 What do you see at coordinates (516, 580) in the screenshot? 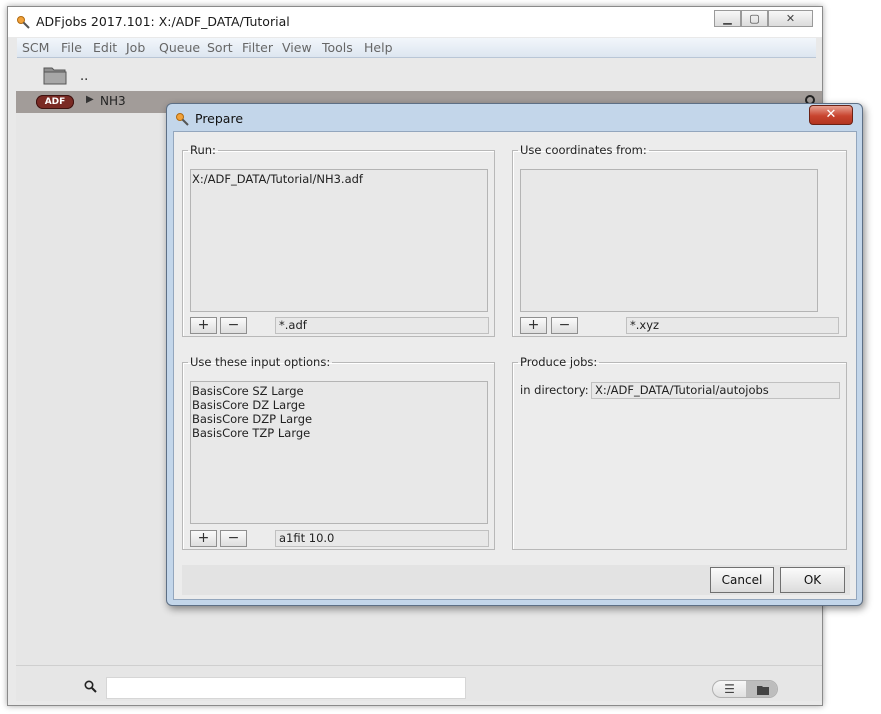
I see `dialog-footer: Cancel OK` at bounding box center [516, 580].